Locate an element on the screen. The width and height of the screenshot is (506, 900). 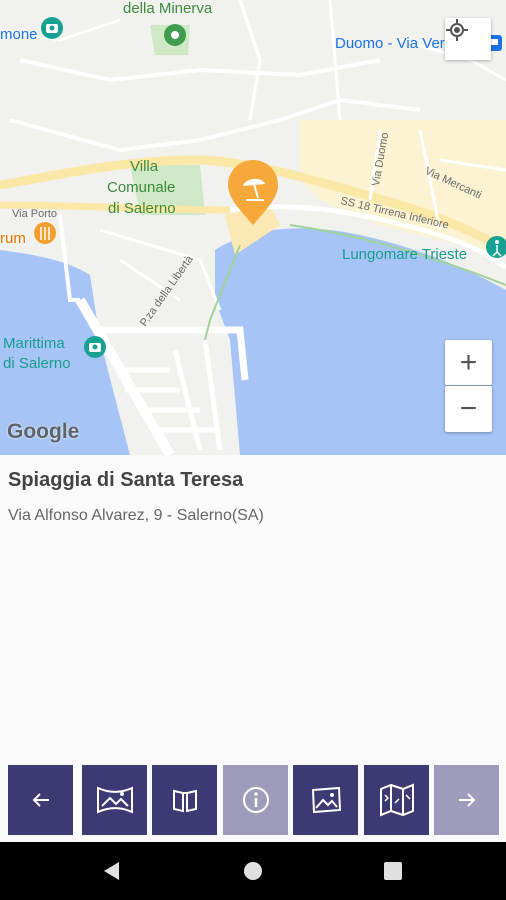
map-label-lungomare: Lungomare Trieste is located at coordinates (405, 254).